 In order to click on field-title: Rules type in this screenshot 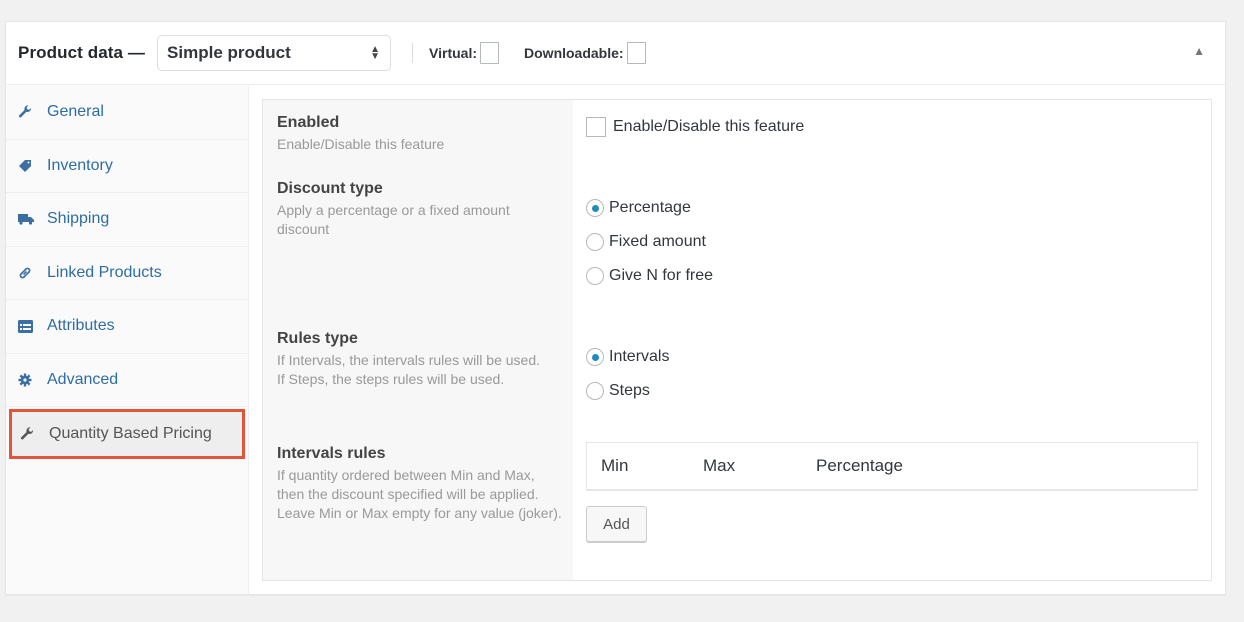, I will do `click(317, 338)`.